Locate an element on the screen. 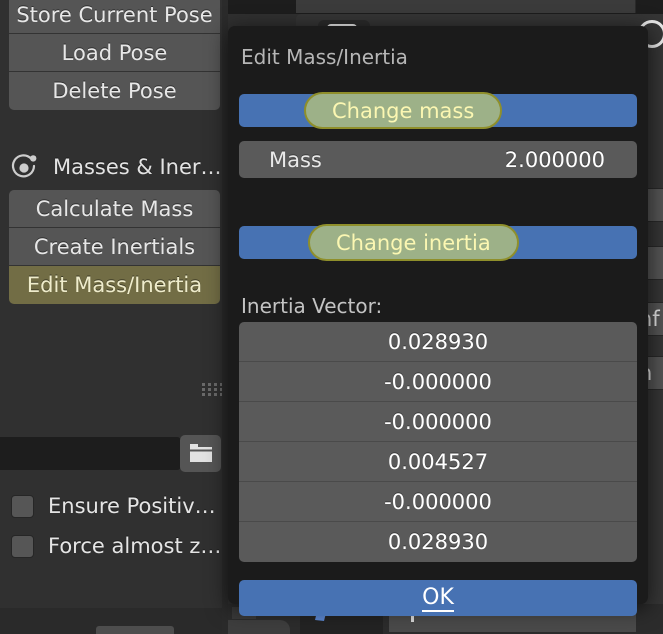  mass-field-value: 2.000000 is located at coordinates (554, 159).